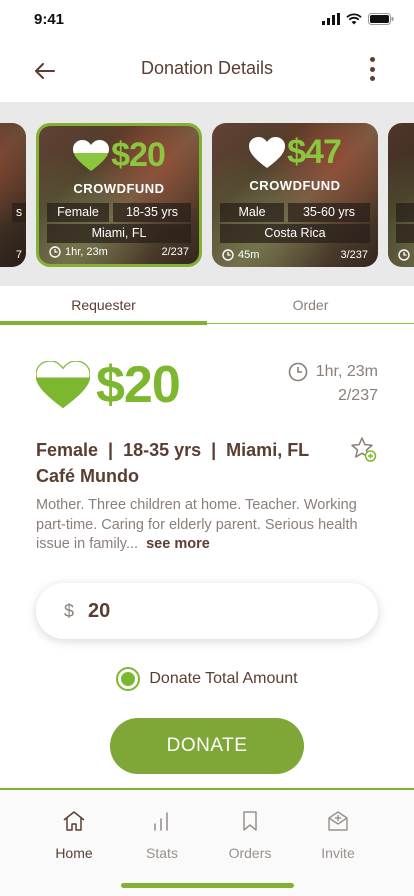 The width and height of the screenshot is (414, 896). Describe the element at coordinates (333, 384) in the screenshot. I see `detail-meta: 1hr, 23m 2/237` at that location.